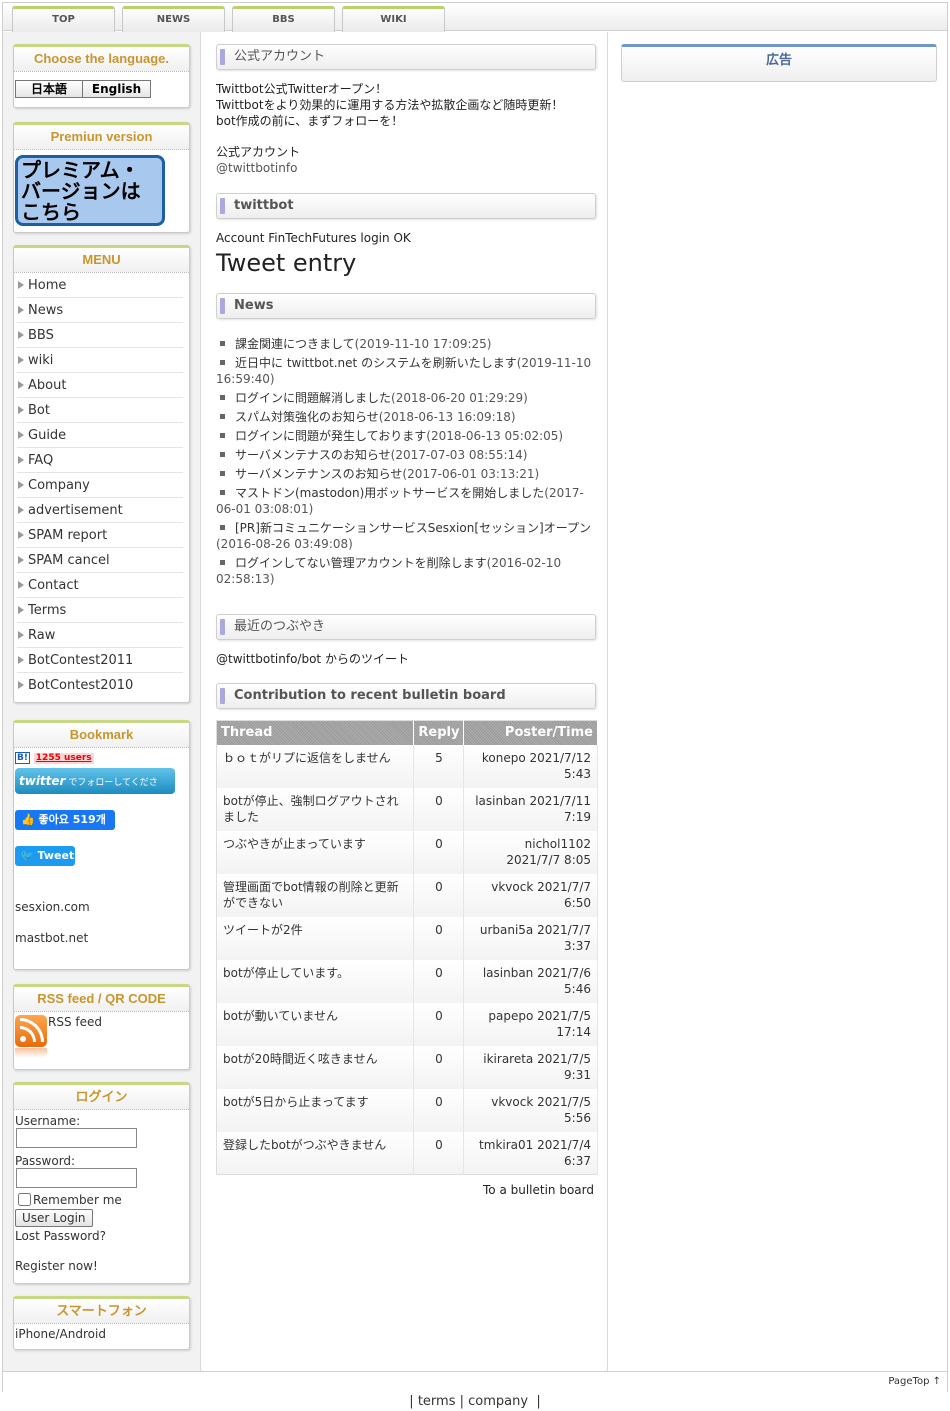  Describe the element at coordinates (101, 1266) in the screenshot. I see `register-link: Register now!` at that location.